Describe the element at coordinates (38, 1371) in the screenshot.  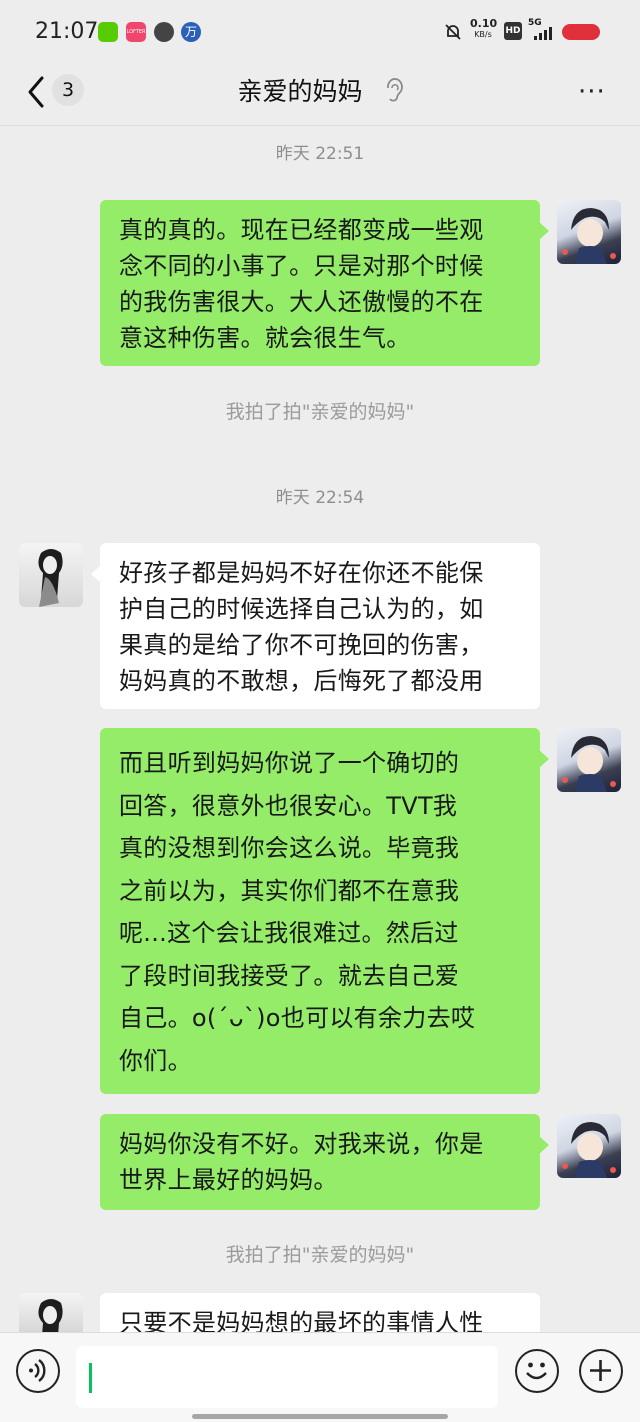
I see `voice-icon` at that location.